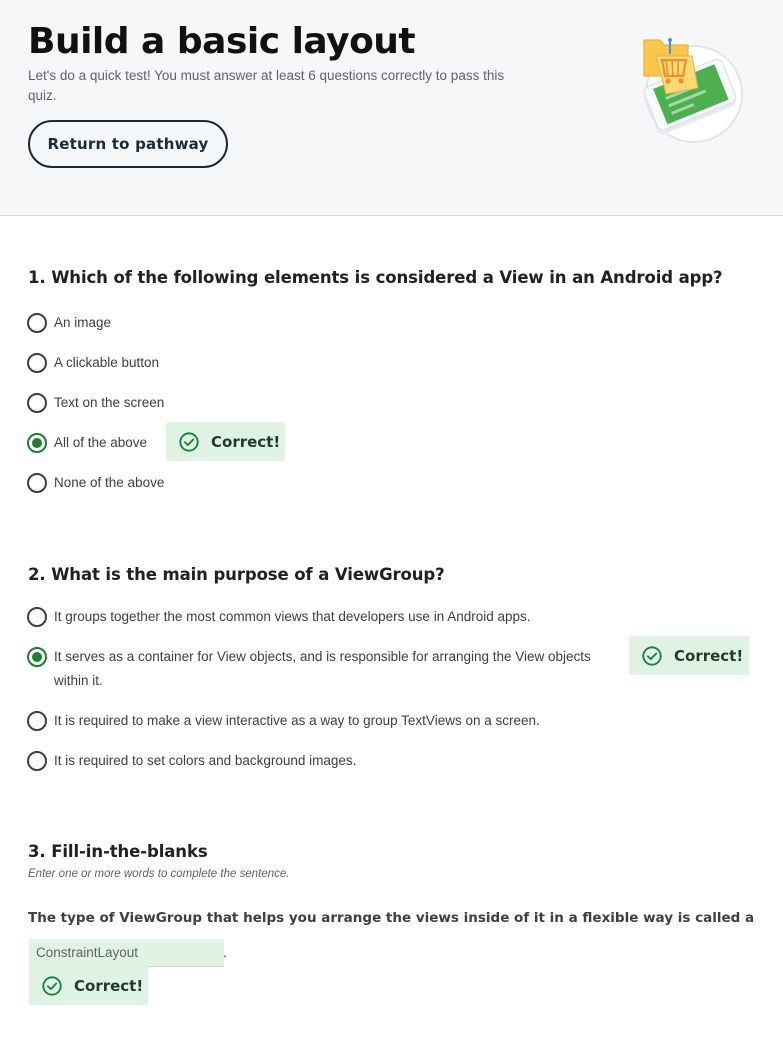  What do you see at coordinates (83, 322) in the screenshot?
I see `option-label: An image` at bounding box center [83, 322].